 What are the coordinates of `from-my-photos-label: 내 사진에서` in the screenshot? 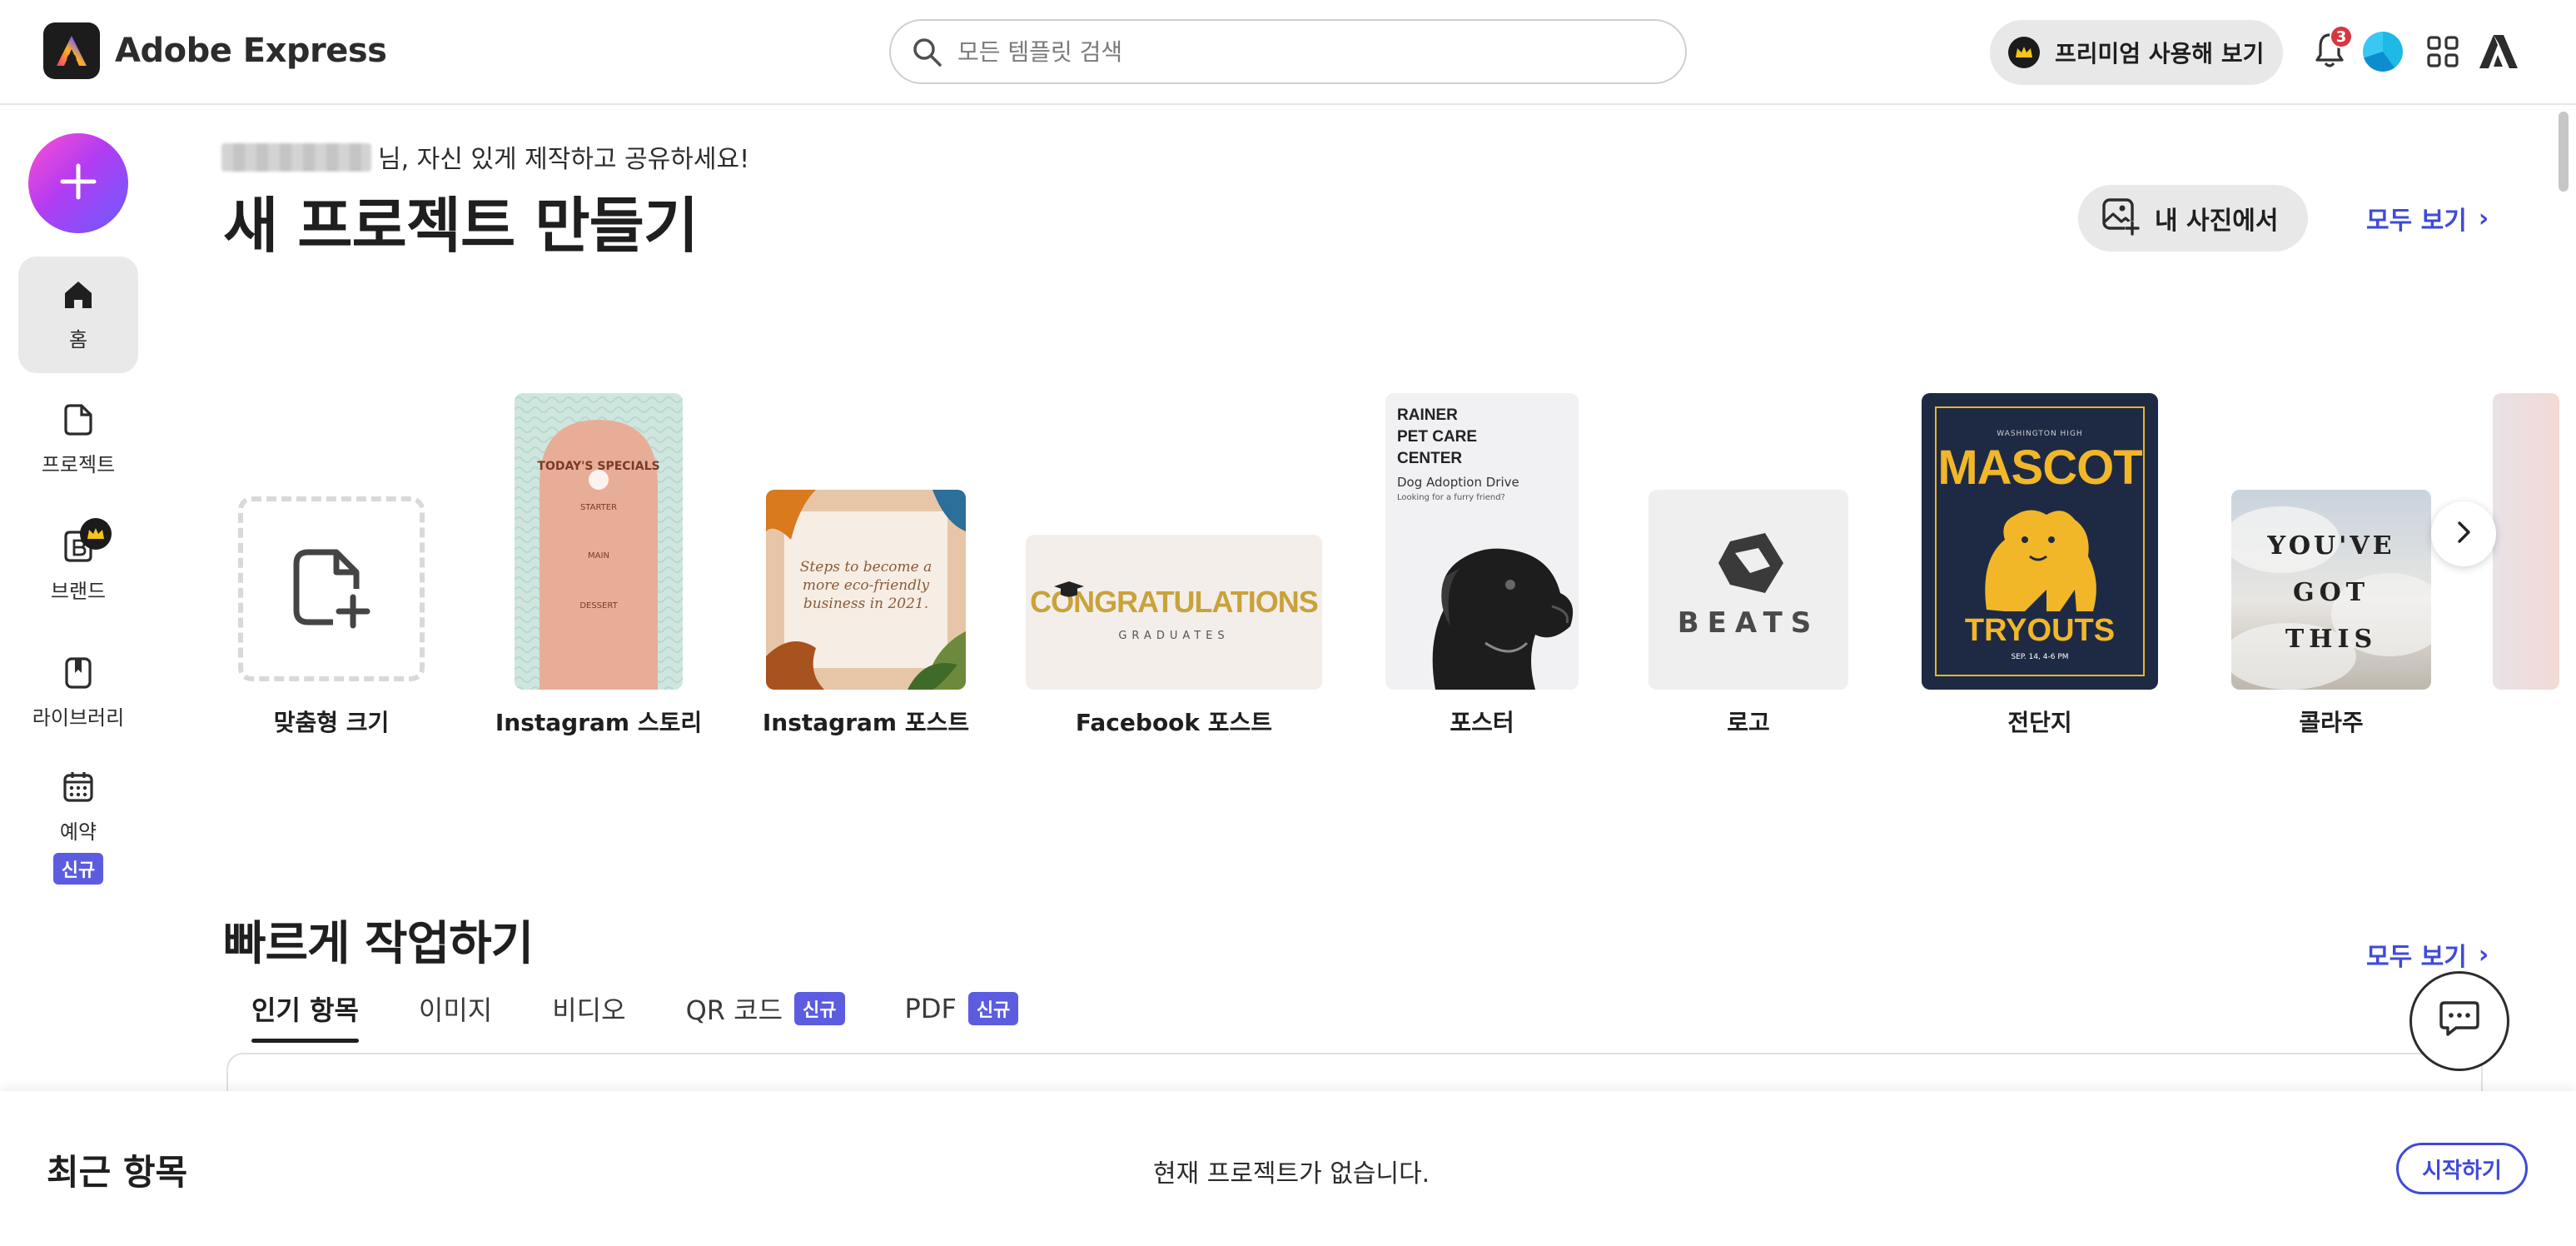 It's located at (2217, 221).